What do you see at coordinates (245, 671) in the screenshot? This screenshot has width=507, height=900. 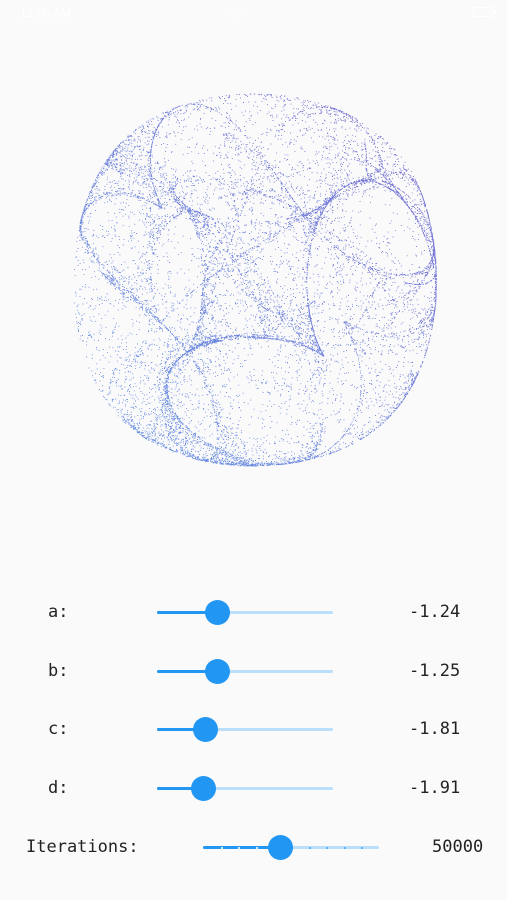 I see `slider-b` at bounding box center [245, 671].